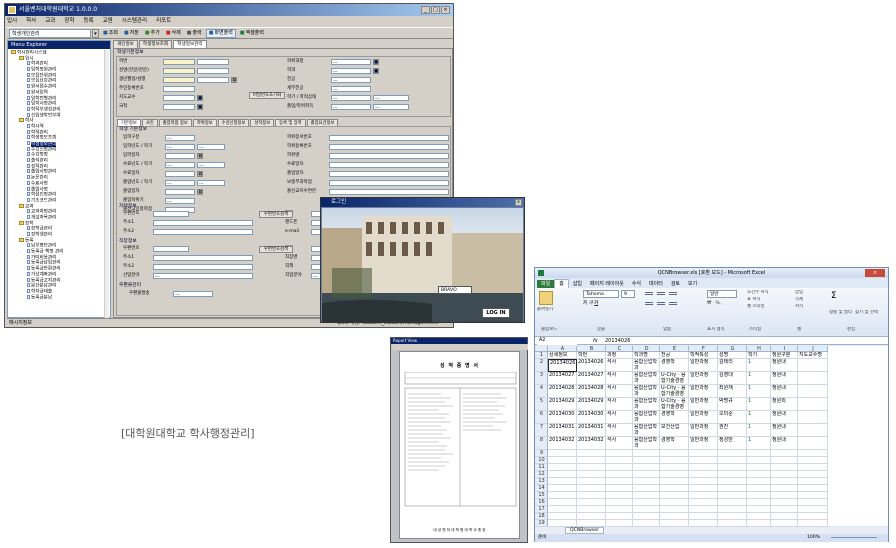 This screenshot has width=896, height=548. Describe the element at coordinates (562, 391) in the screenshot. I see `table-cell: 20134028` at that location.